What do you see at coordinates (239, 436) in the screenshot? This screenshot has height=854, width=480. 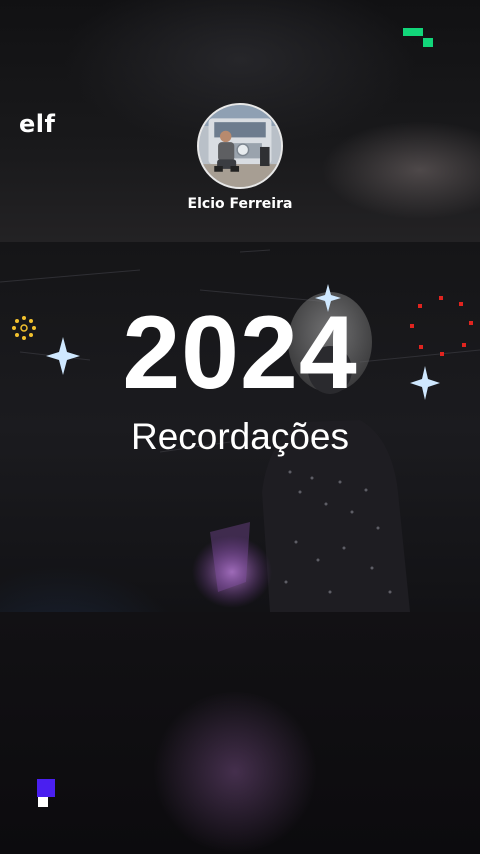 I see `video-subtitle: Recordações` at bounding box center [239, 436].